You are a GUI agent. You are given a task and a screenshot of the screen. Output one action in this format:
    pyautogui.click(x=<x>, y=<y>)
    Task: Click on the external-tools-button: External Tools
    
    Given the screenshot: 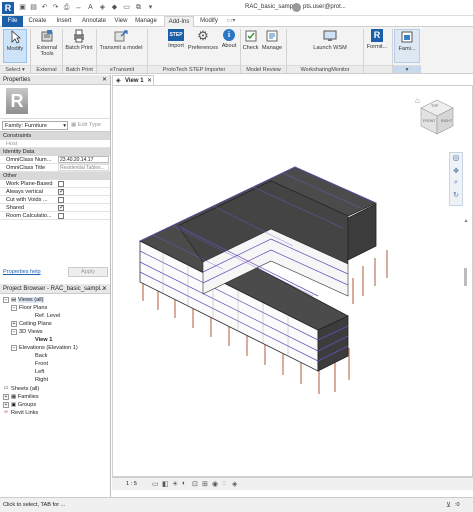 What is the action you would take?
    pyautogui.click(x=47, y=46)
    